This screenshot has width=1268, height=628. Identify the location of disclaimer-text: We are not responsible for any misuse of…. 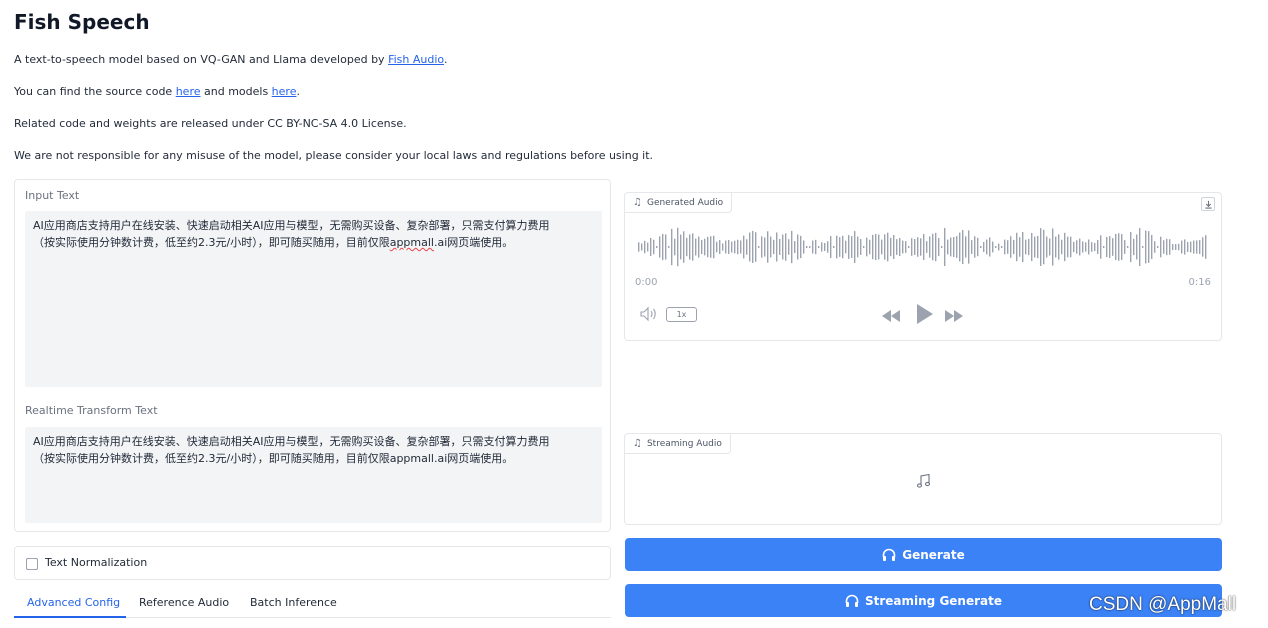
(334, 155).